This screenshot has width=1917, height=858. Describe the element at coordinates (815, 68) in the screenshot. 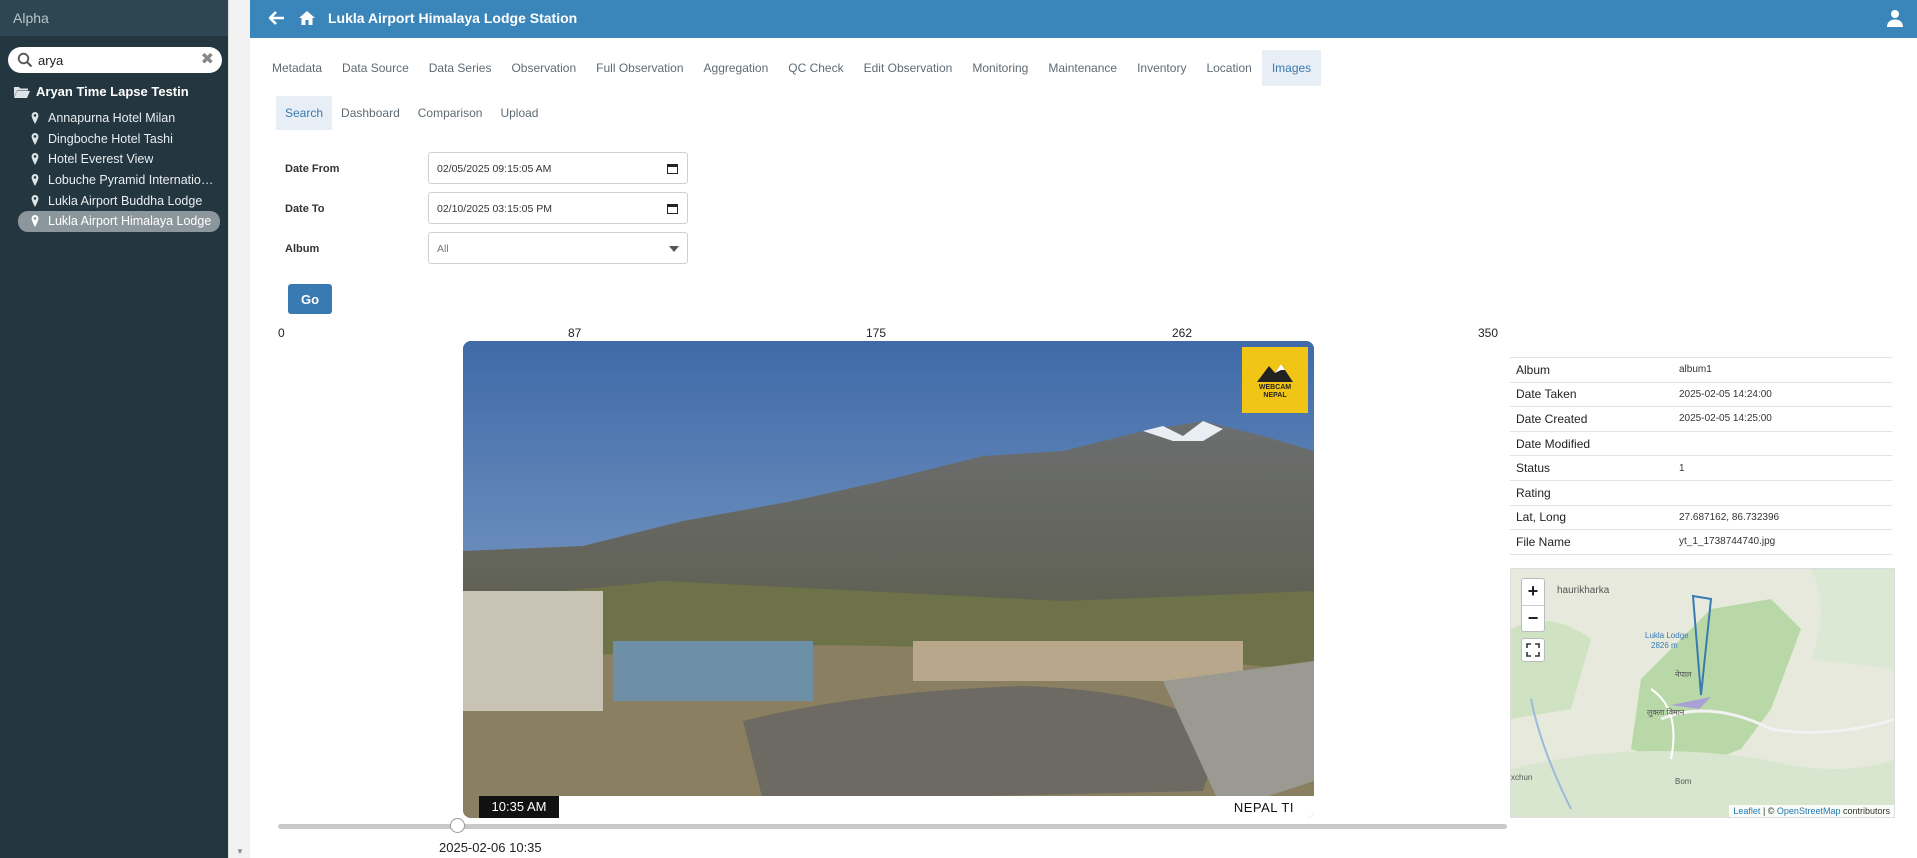

I see `tab-qc-check: QC Check` at that location.